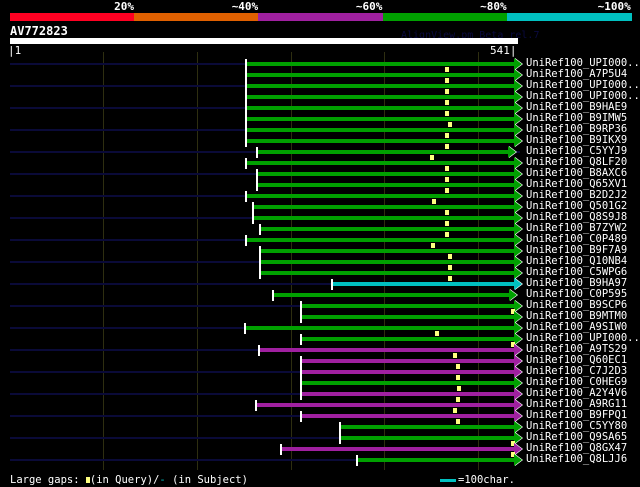  I want to click on legend-label: ~80%, so click(493, 6).